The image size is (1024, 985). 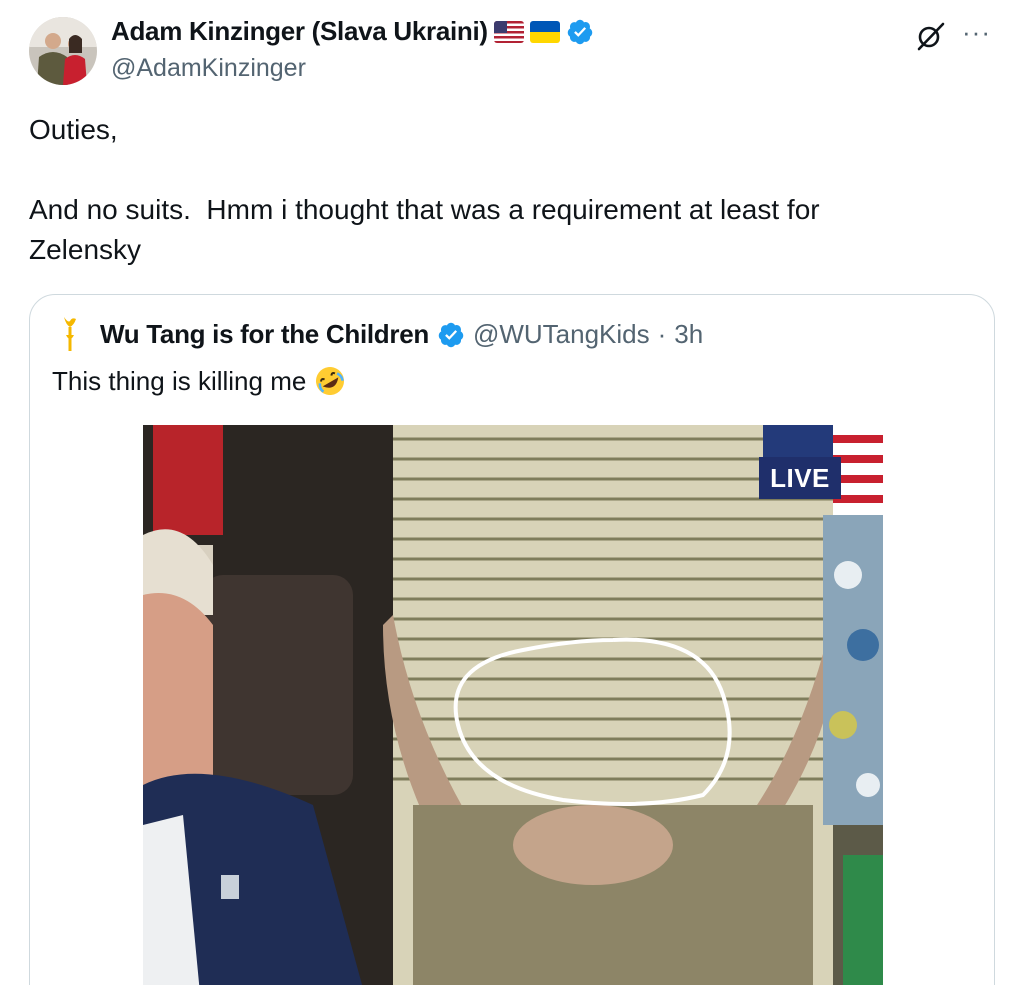 I want to click on author-avatar, so click(x=63, y=51).